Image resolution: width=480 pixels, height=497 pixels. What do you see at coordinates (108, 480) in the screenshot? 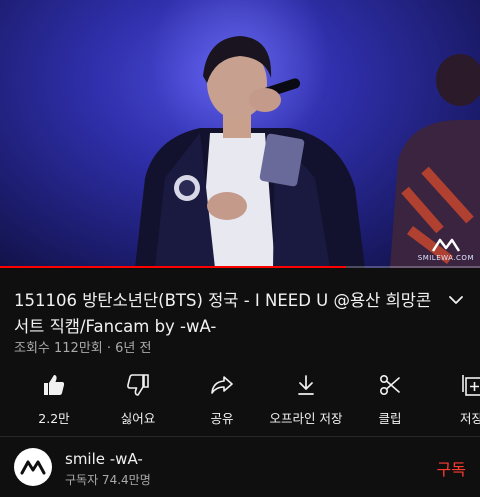
I see `subscriber-count: 구독자 74.4만명` at bounding box center [108, 480].